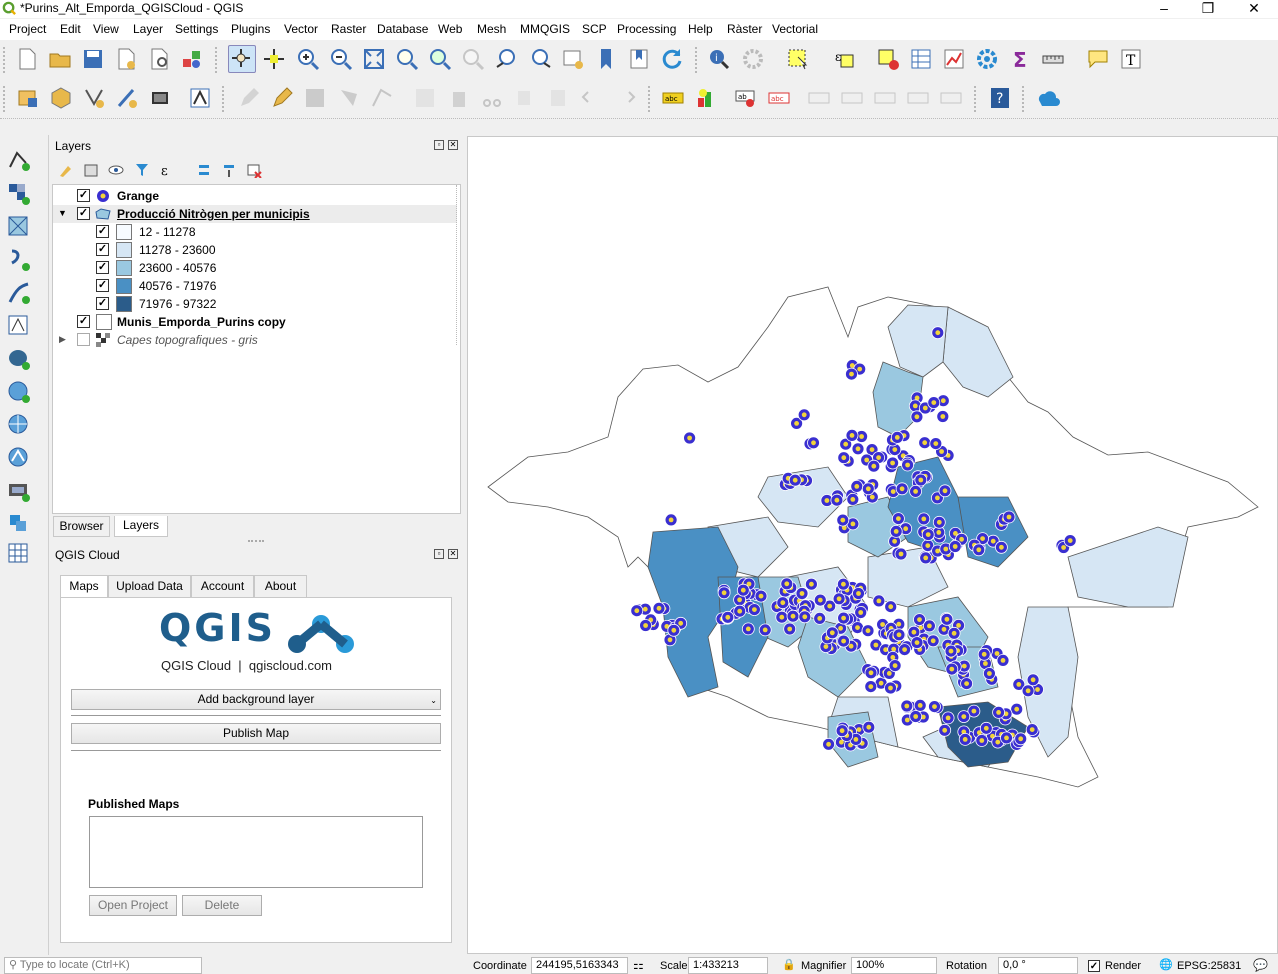  I want to click on change-label-icon, so click(918, 98).